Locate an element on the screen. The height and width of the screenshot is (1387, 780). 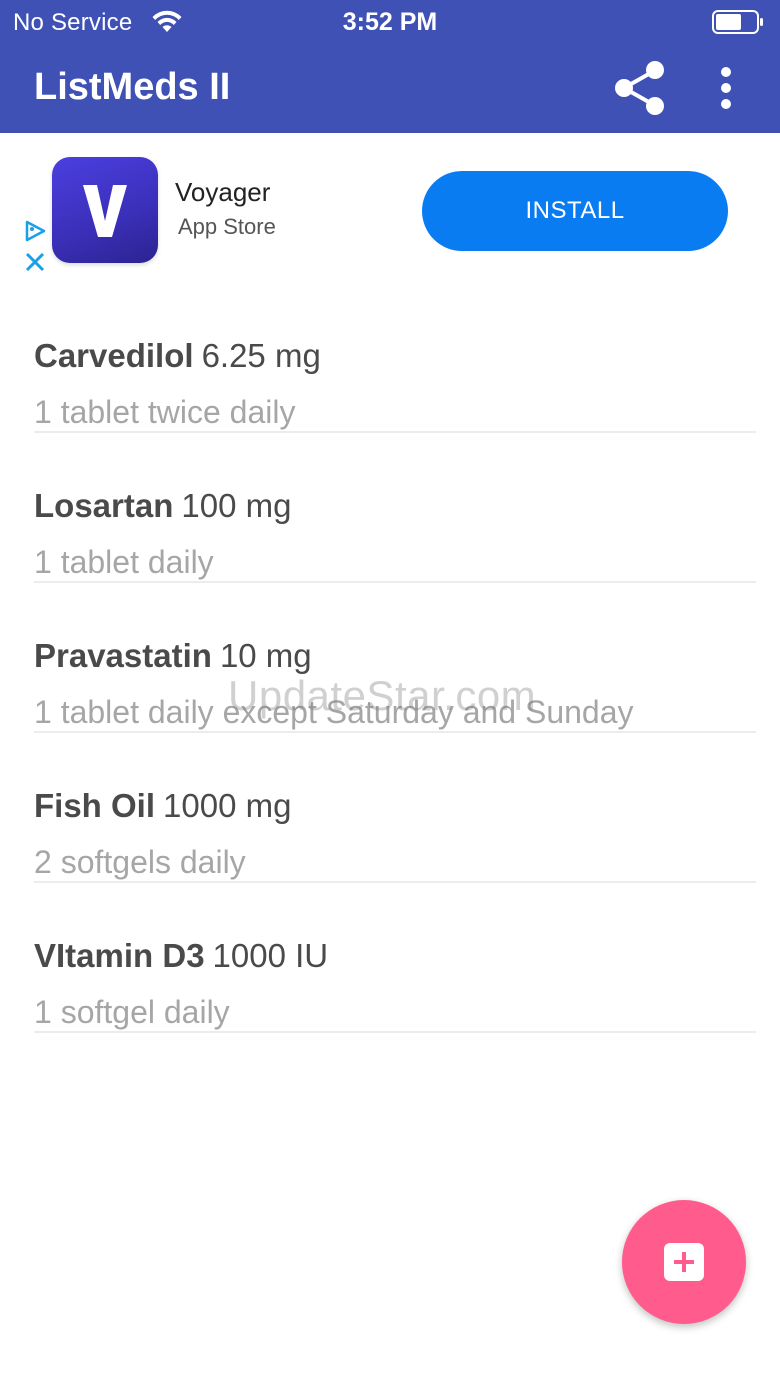
medication-title: Pravastatin 10 mg is located at coordinates (173, 656).